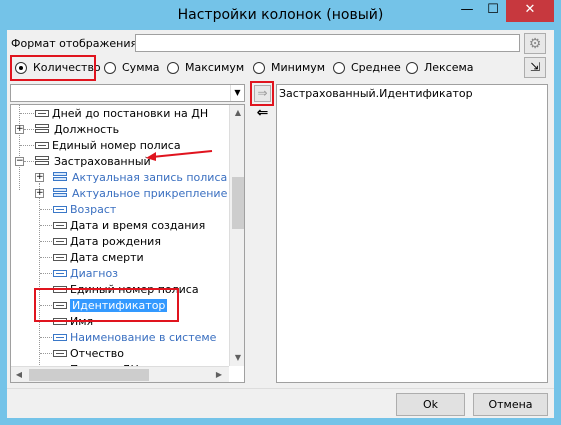 The image size is (561, 425). Describe the element at coordinates (493, 11) in the screenshot. I see `maximize-button: ☐` at that location.